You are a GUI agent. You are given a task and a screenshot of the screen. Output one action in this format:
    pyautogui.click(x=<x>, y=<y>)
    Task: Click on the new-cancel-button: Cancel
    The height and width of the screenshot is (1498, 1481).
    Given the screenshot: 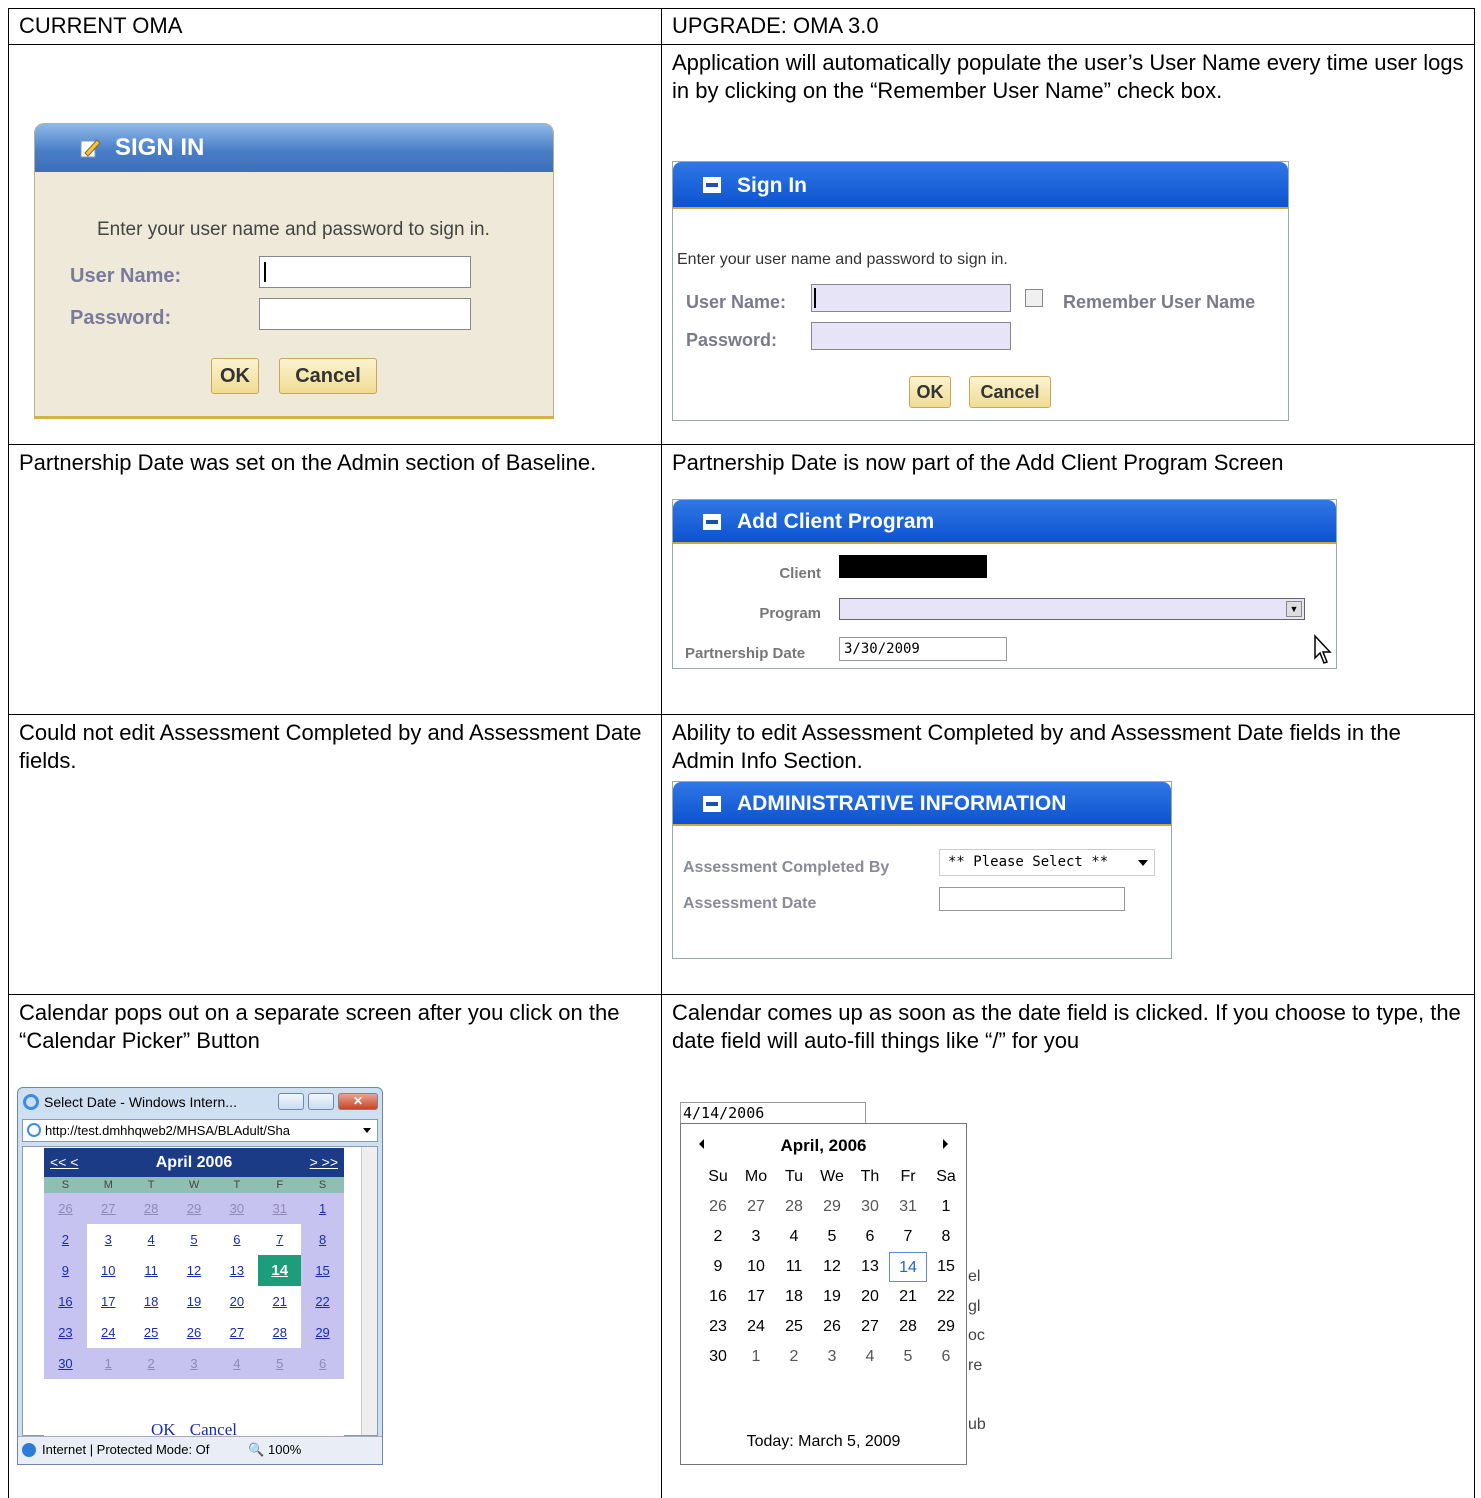 What is the action you would take?
    pyautogui.click(x=1010, y=392)
    